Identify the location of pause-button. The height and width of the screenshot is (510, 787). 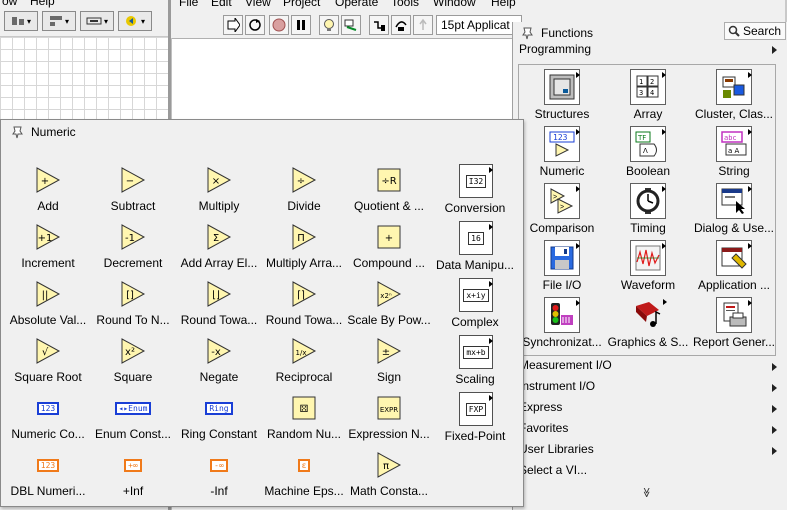
(301, 25).